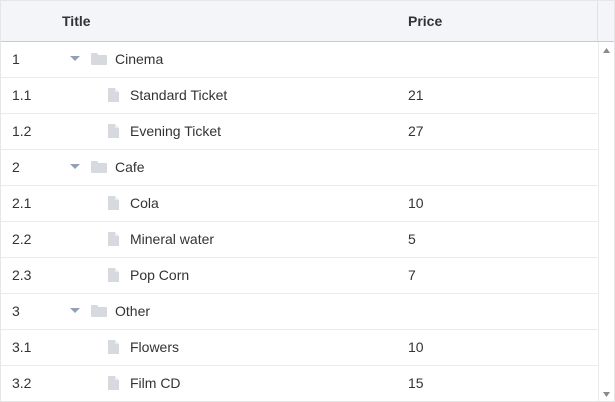 The width and height of the screenshot is (615, 402). Describe the element at coordinates (230, 203) in the screenshot. I see `row-title-cell: Cola` at that location.